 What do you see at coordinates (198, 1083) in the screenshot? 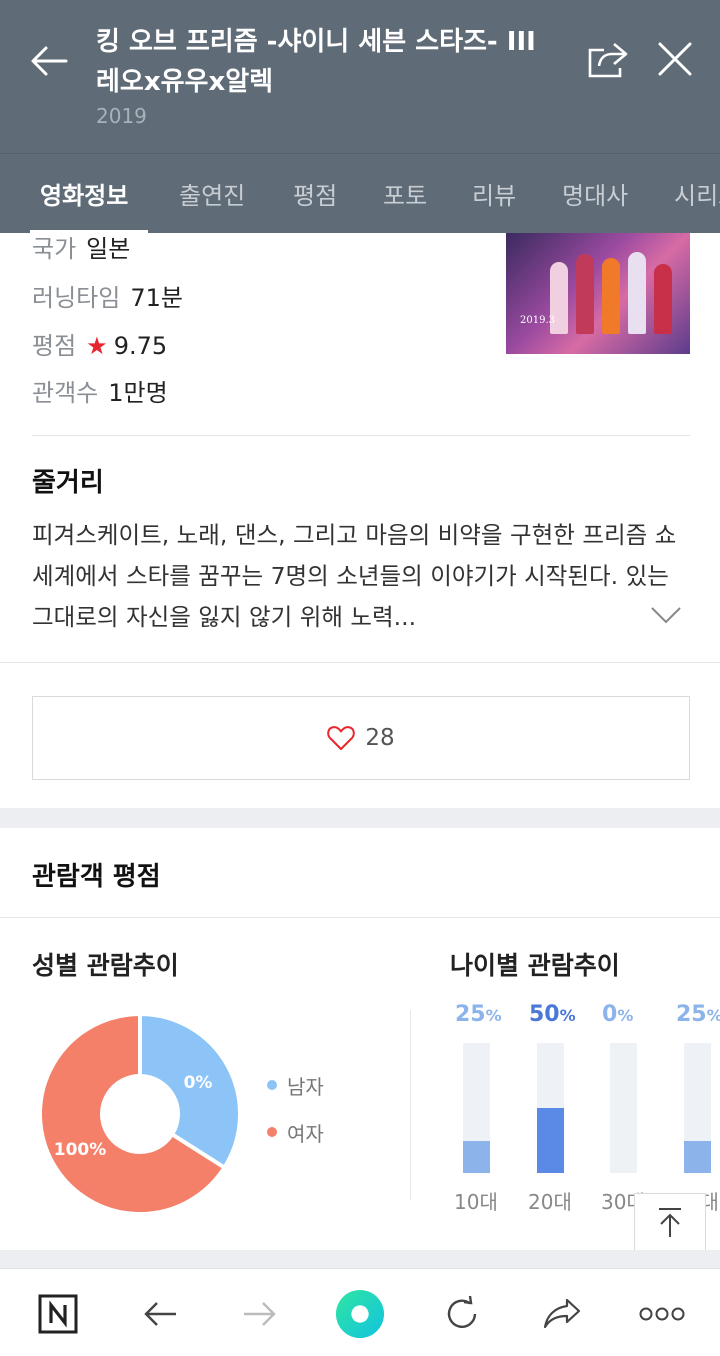
I see `pie-label-male: 0%` at bounding box center [198, 1083].